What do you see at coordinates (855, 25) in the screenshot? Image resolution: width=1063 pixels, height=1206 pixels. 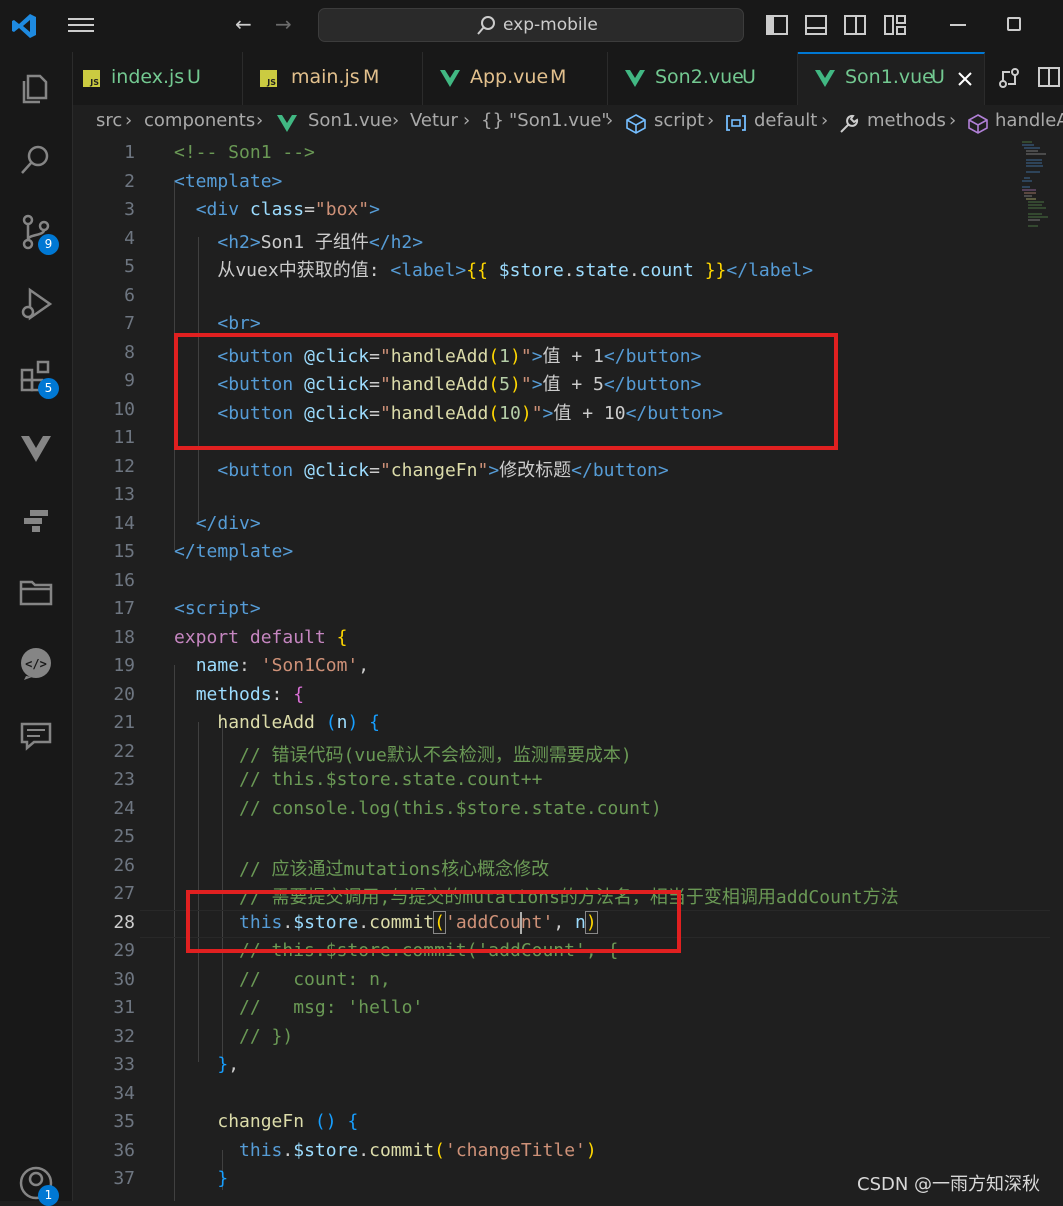 I see `toggle-secondary-sidebar-icon` at bounding box center [855, 25].